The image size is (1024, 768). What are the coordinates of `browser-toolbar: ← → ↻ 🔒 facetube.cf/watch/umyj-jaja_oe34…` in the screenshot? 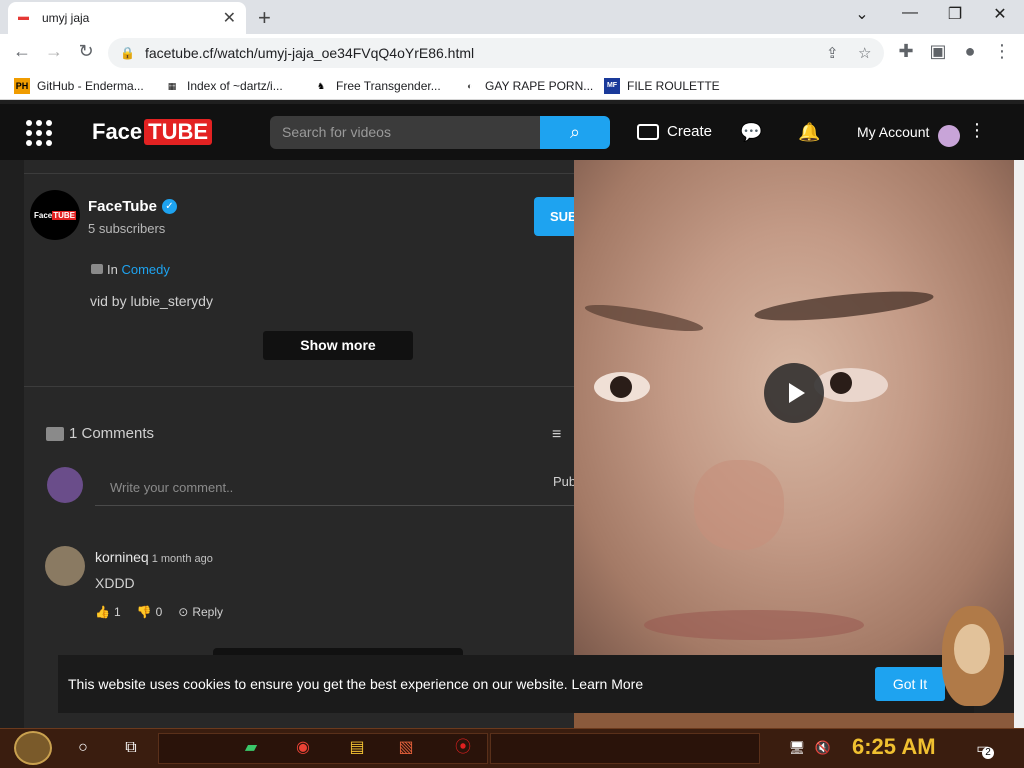 It's located at (512, 53).